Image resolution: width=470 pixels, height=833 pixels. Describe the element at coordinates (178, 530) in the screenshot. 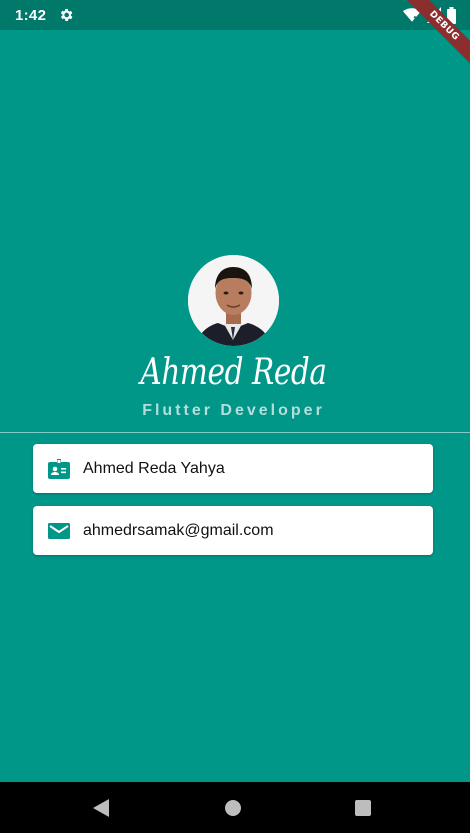

I see `email-text: ahmedrsamak@gmail.com` at that location.